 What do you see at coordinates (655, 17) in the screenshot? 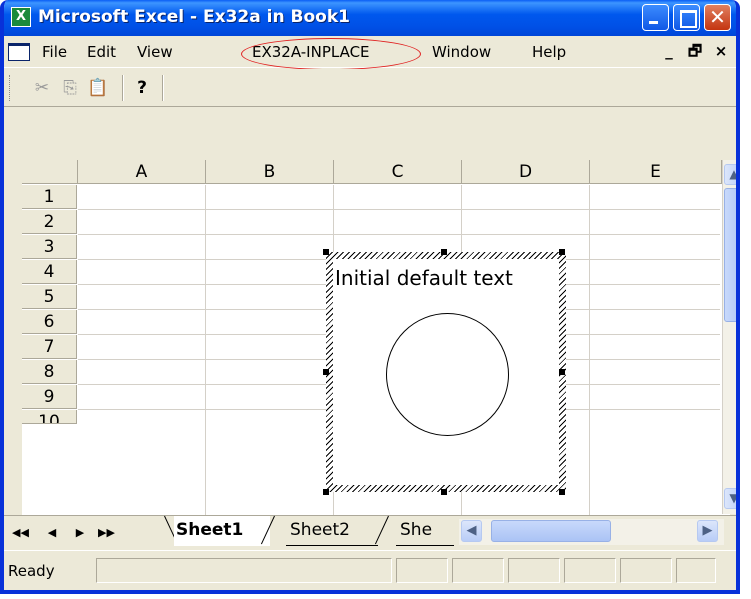
I see `minimize-button` at bounding box center [655, 17].